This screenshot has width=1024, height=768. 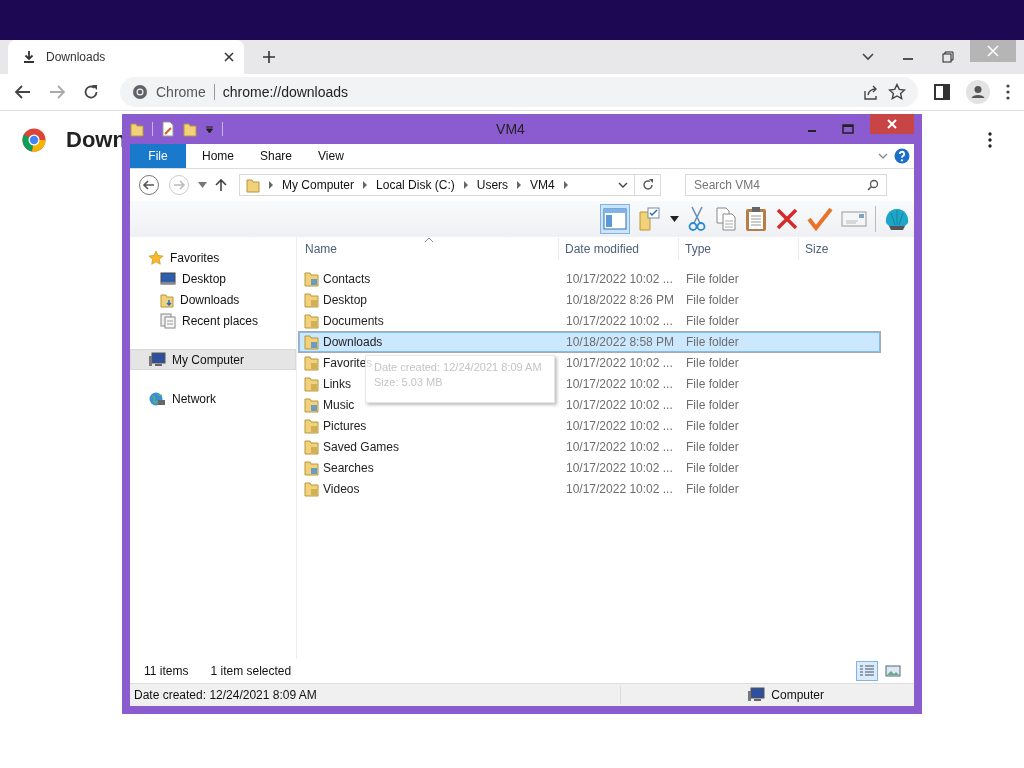 What do you see at coordinates (948, 57) in the screenshot?
I see `restore-icon` at bounding box center [948, 57].